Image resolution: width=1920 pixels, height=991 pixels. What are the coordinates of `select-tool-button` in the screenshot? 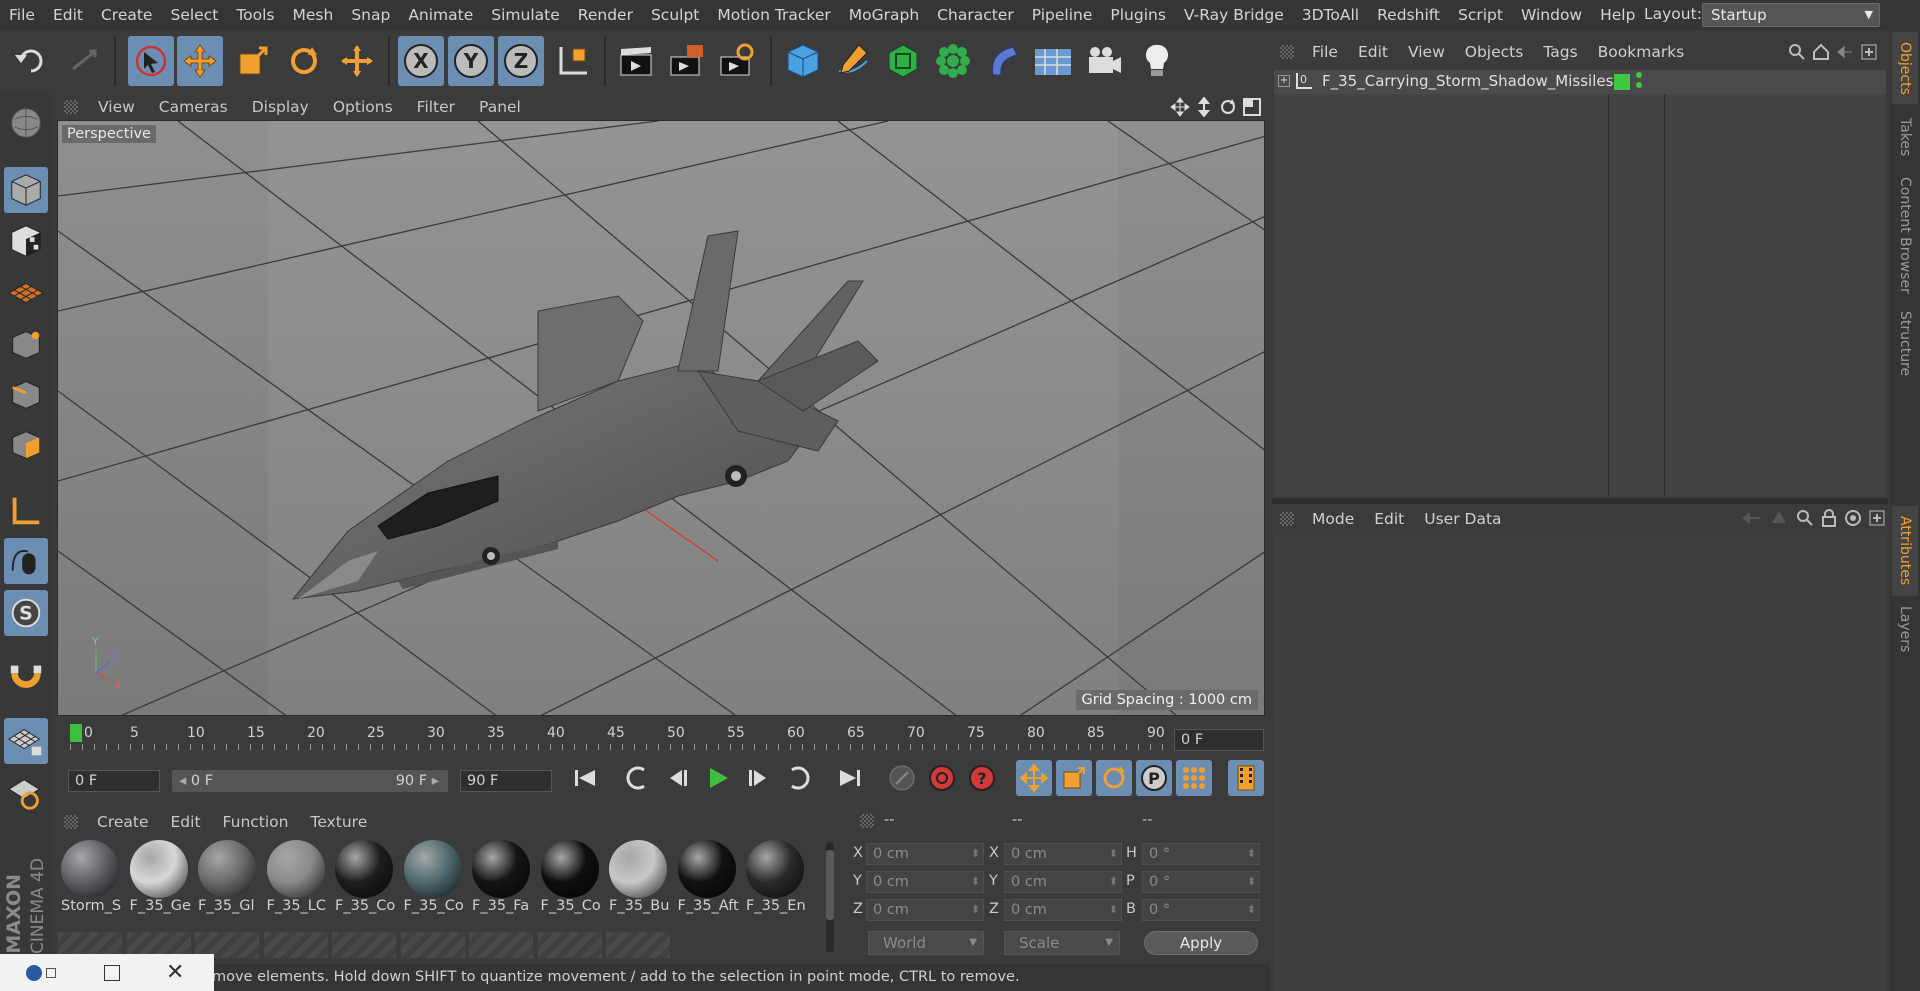 It's located at (151, 61).